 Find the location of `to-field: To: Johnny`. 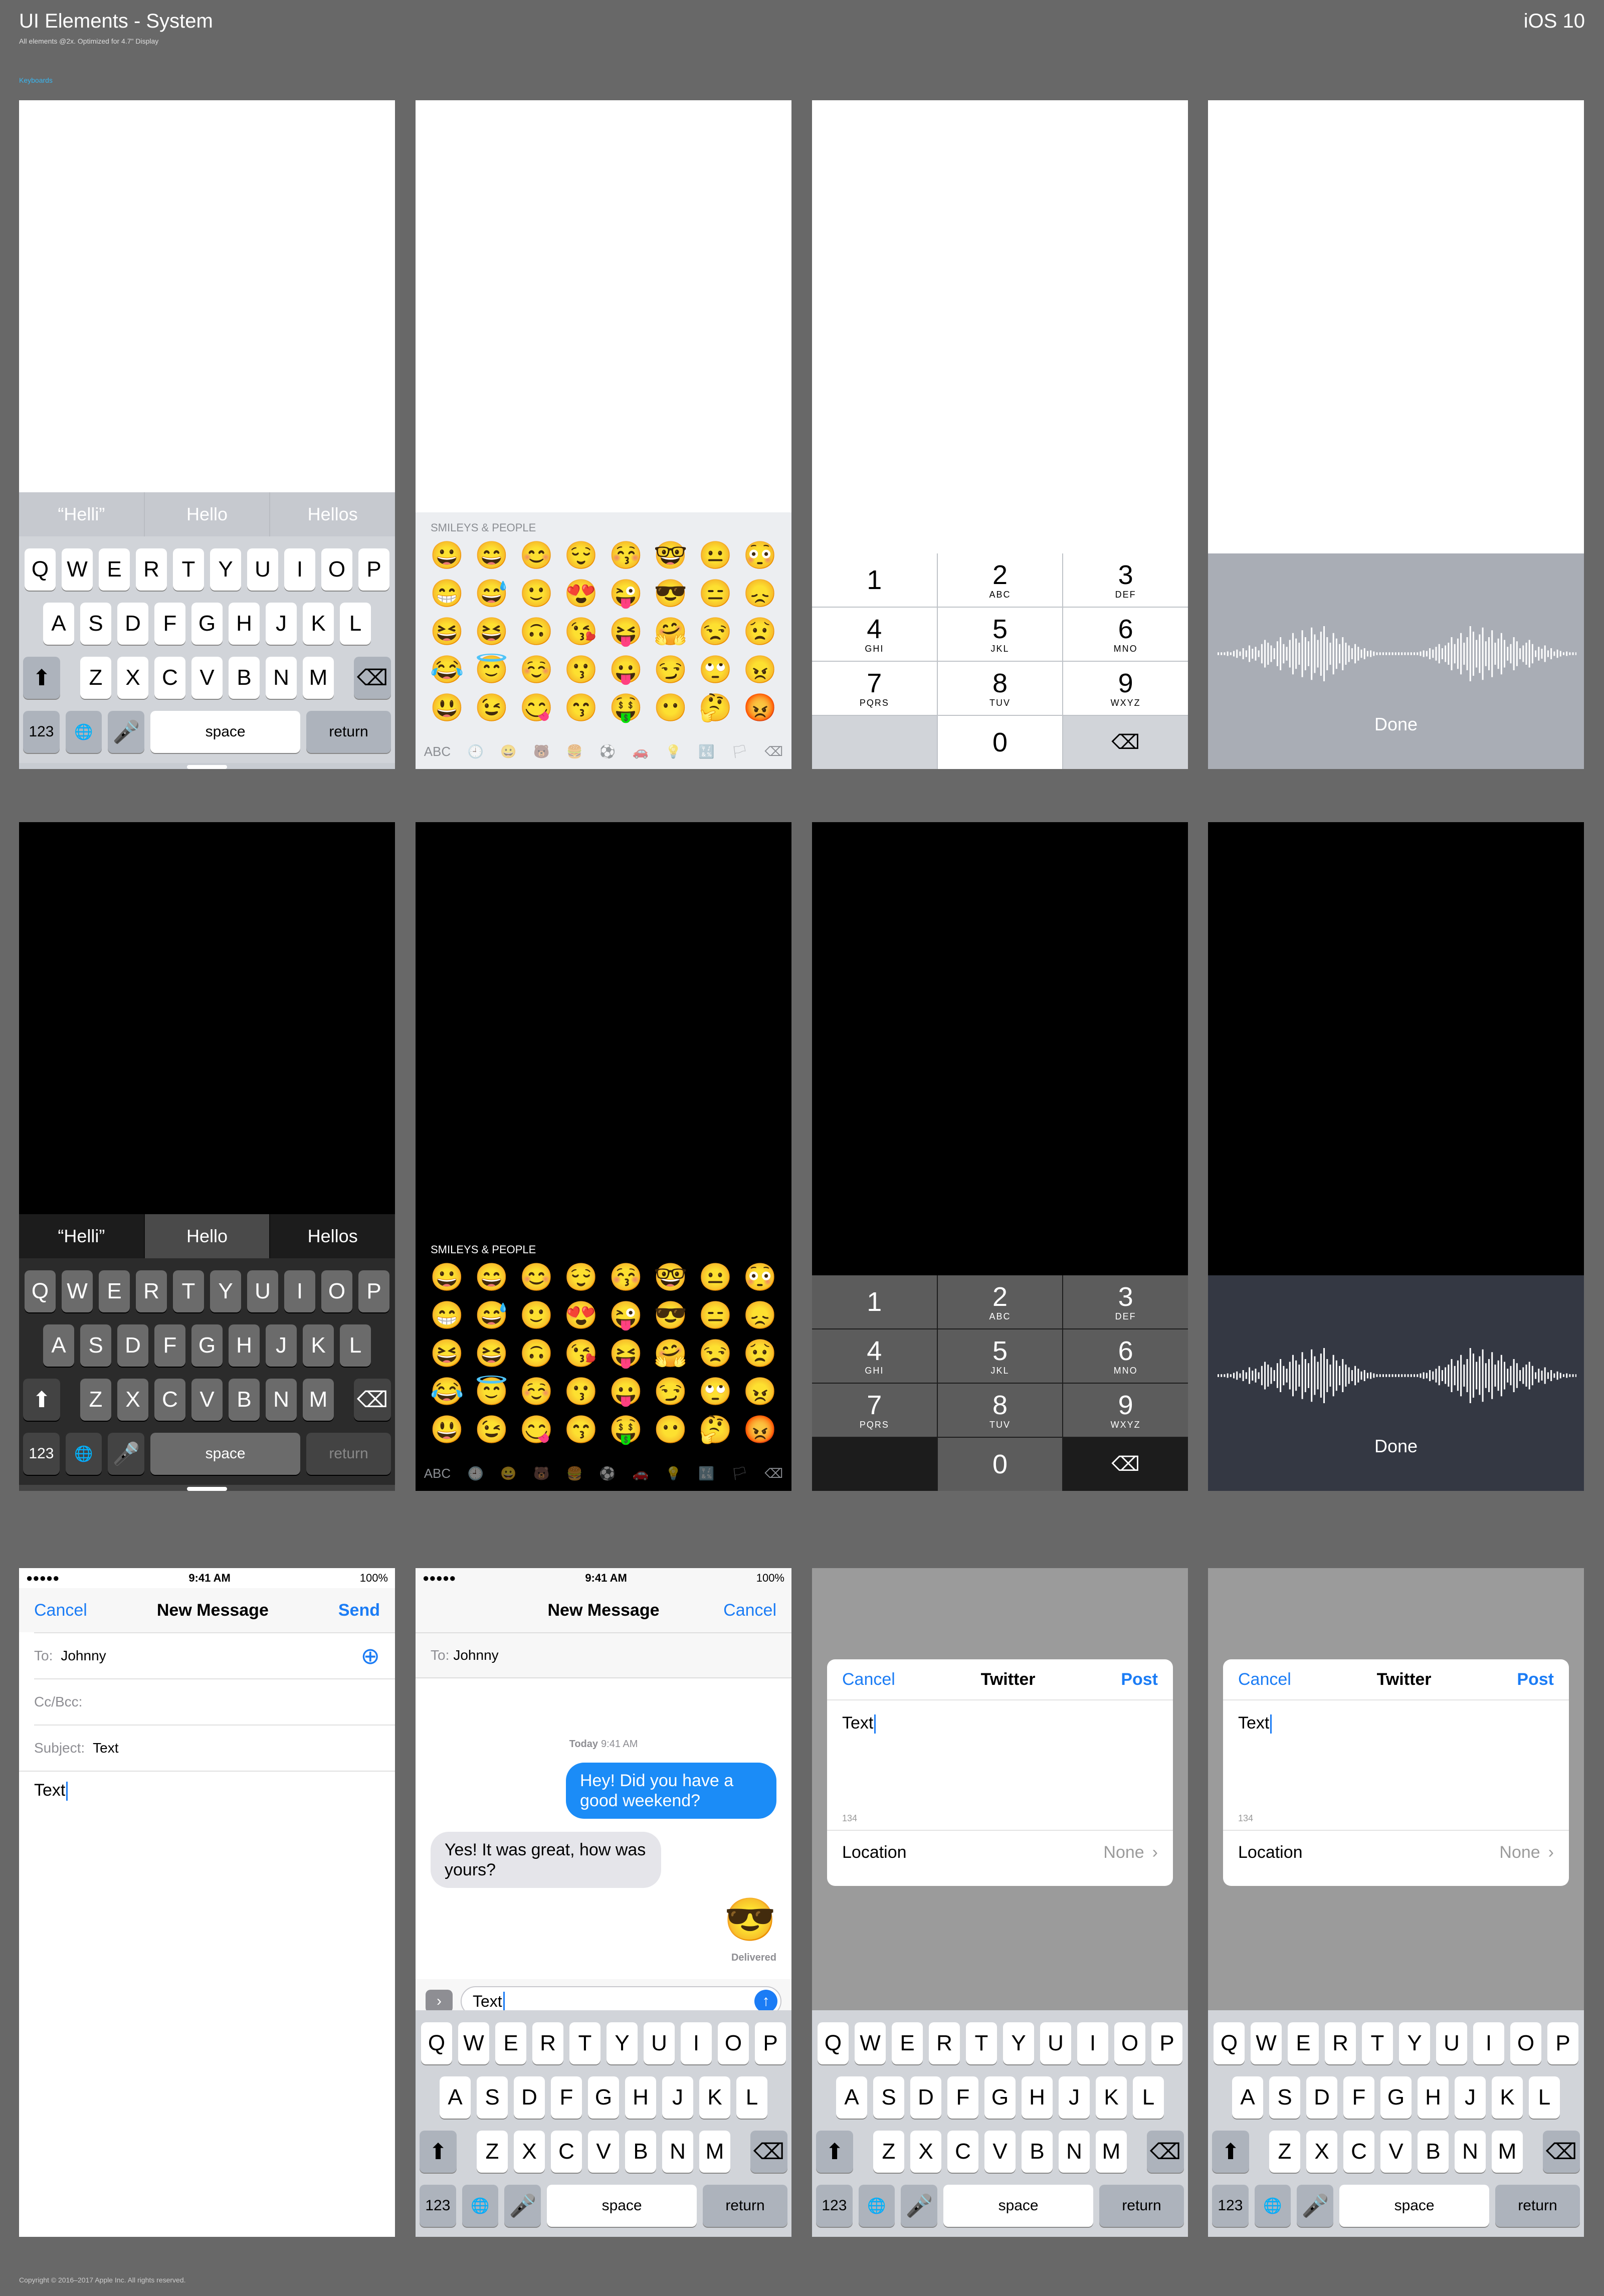

to-field: To: Johnny is located at coordinates (603, 1655).